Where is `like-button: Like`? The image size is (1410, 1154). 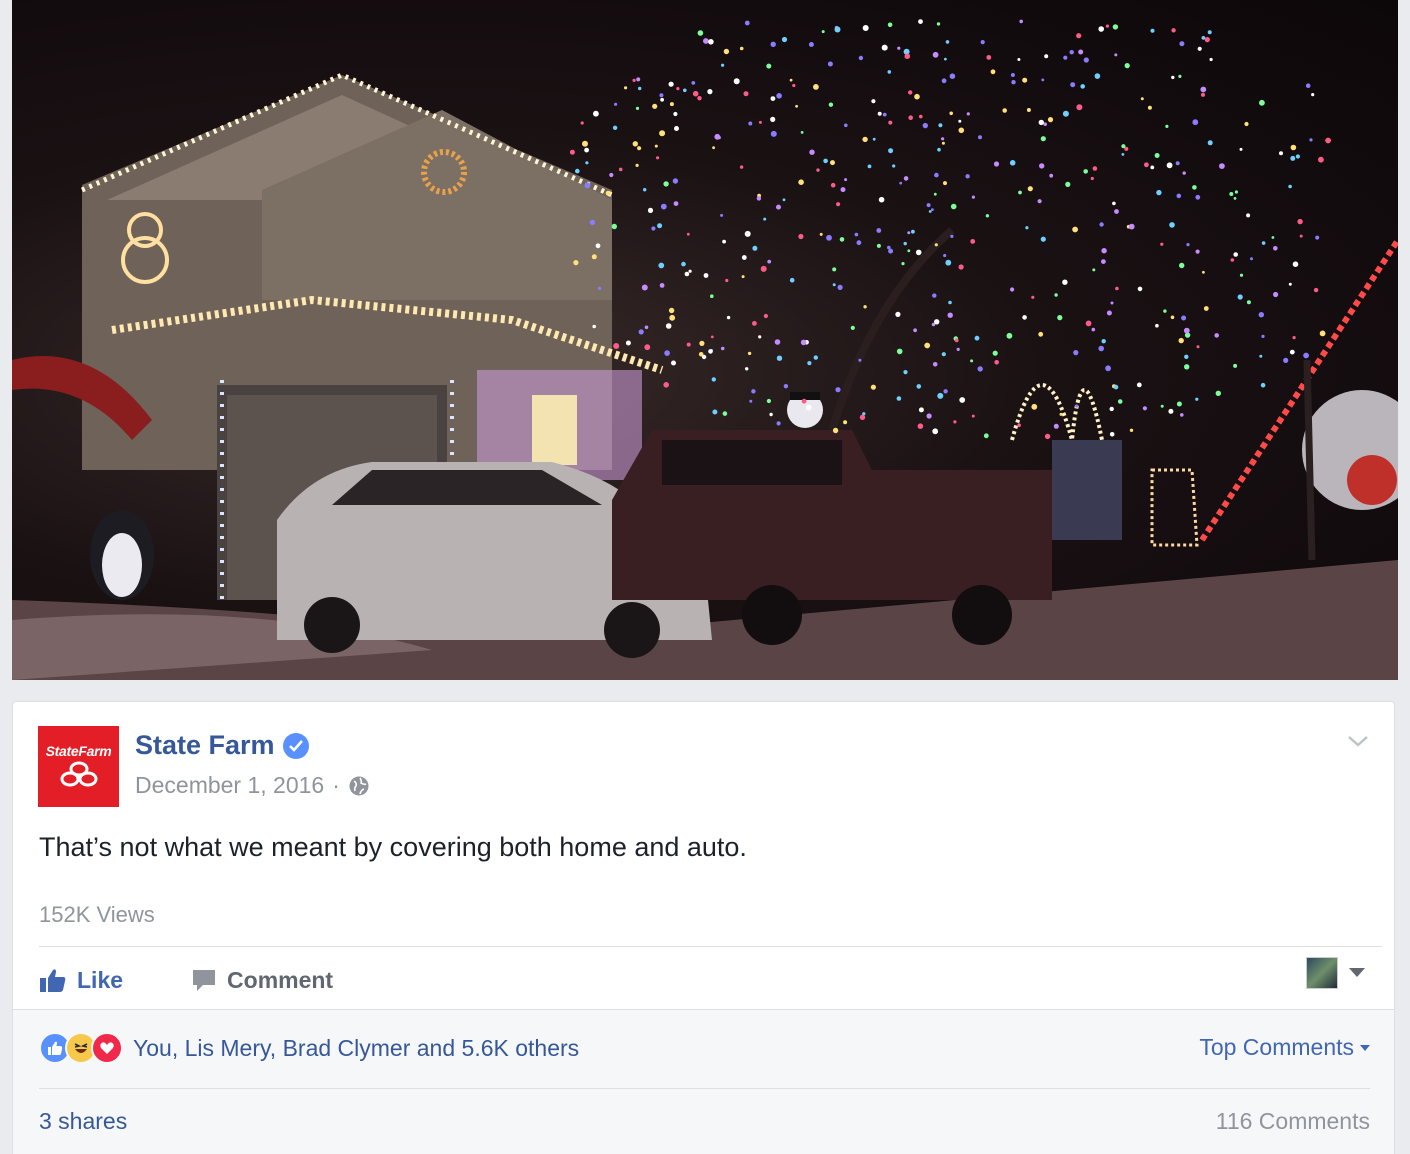 like-button: Like is located at coordinates (81, 980).